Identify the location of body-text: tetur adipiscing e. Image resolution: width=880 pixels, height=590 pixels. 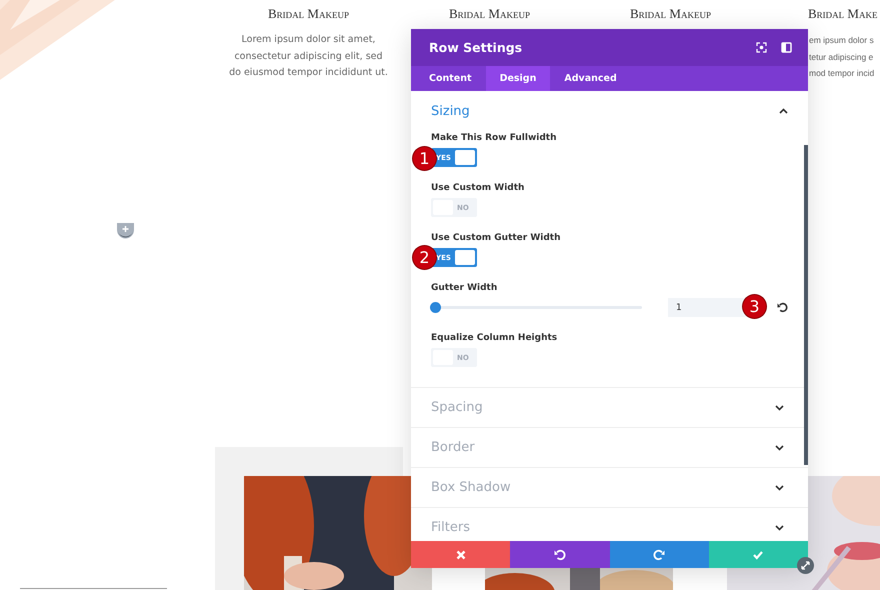
(841, 57).